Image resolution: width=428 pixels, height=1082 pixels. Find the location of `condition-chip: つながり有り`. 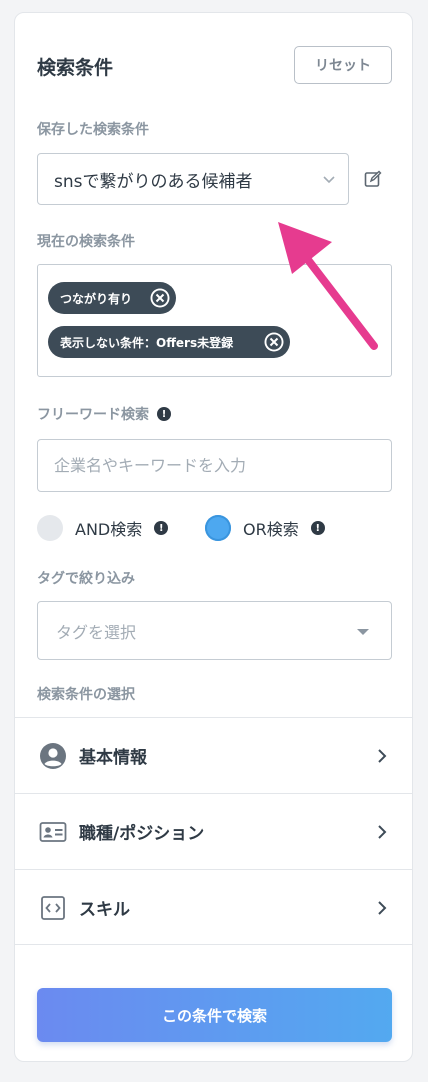

condition-chip: つながり有り is located at coordinates (112, 298).